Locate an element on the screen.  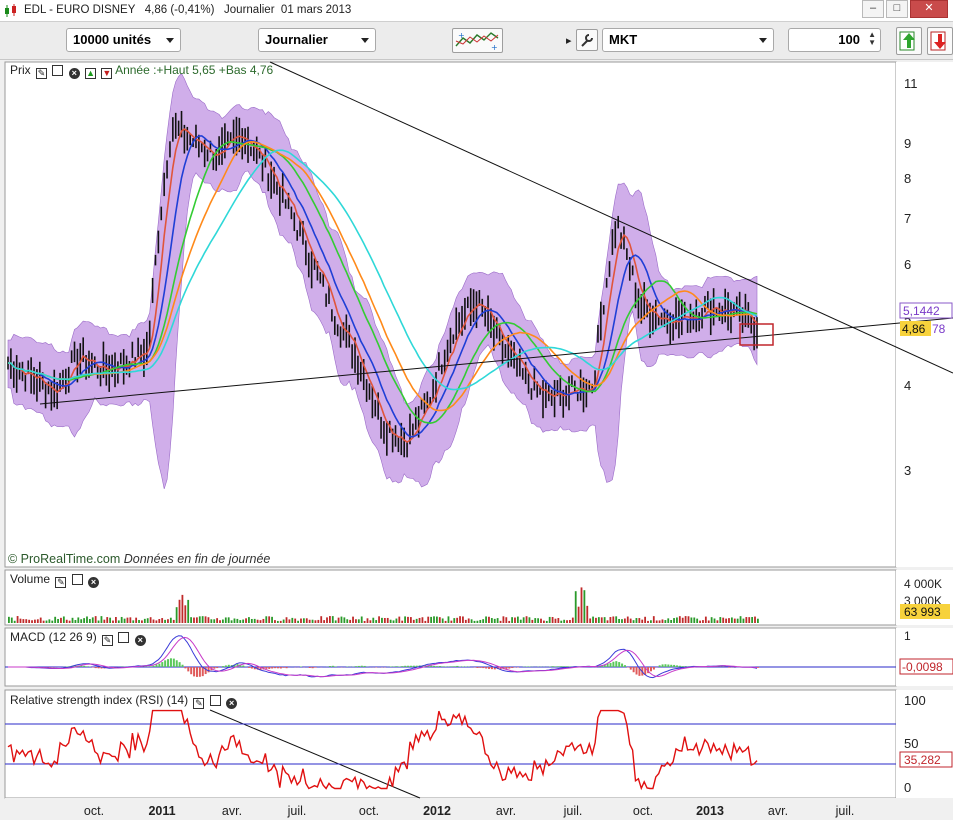
minimize-button: – is located at coordinates (873, 9).